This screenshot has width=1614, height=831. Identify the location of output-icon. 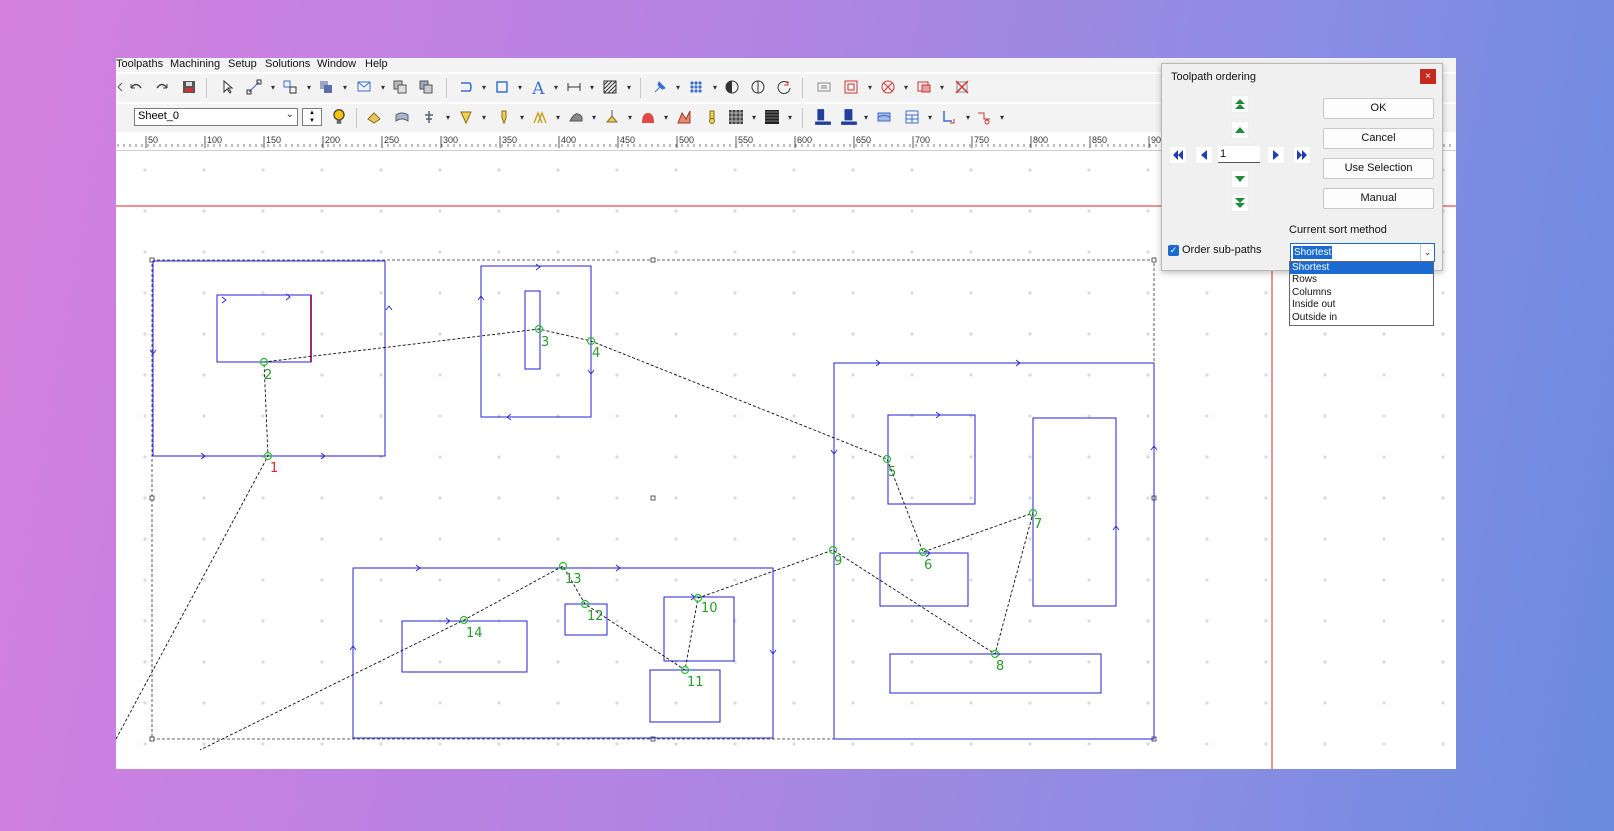
(849, 117).